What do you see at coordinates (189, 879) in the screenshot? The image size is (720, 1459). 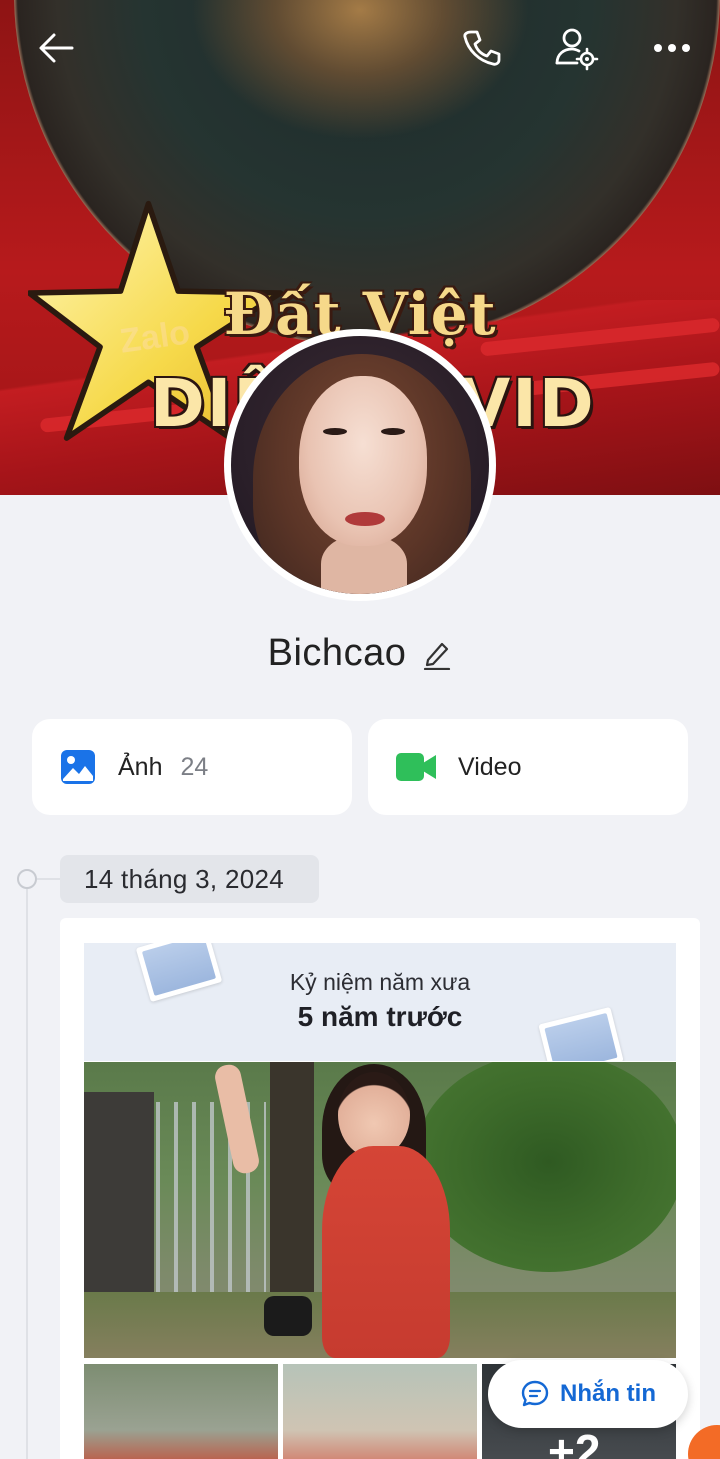 I see `timeline-date: 14 tháng 3, 2024` at bounding box center [189, 879].